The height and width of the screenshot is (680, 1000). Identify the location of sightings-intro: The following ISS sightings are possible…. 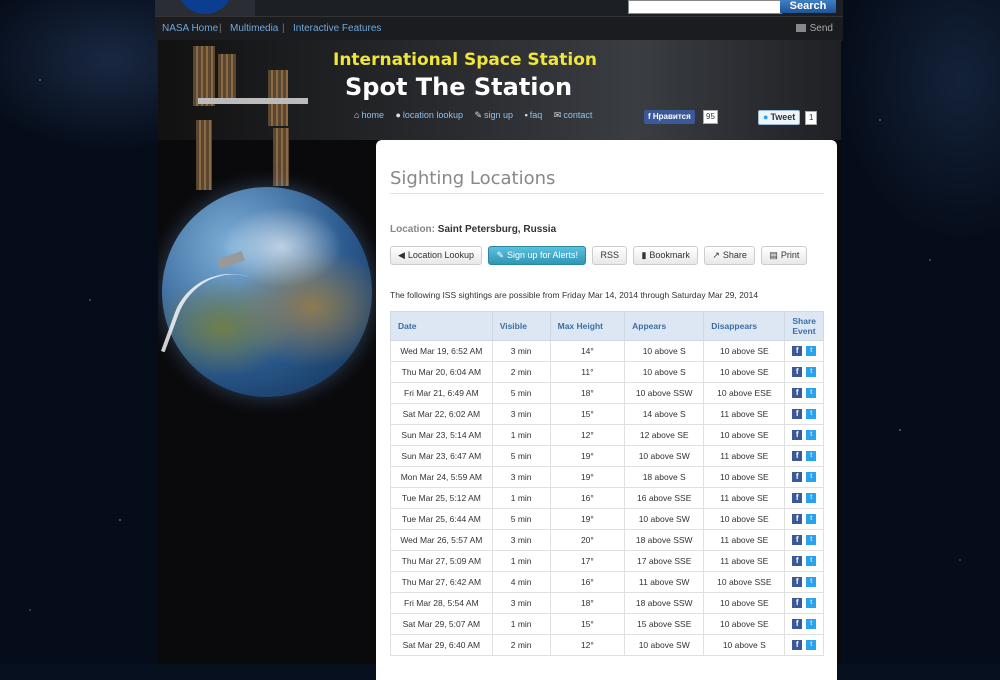
(574, 295).